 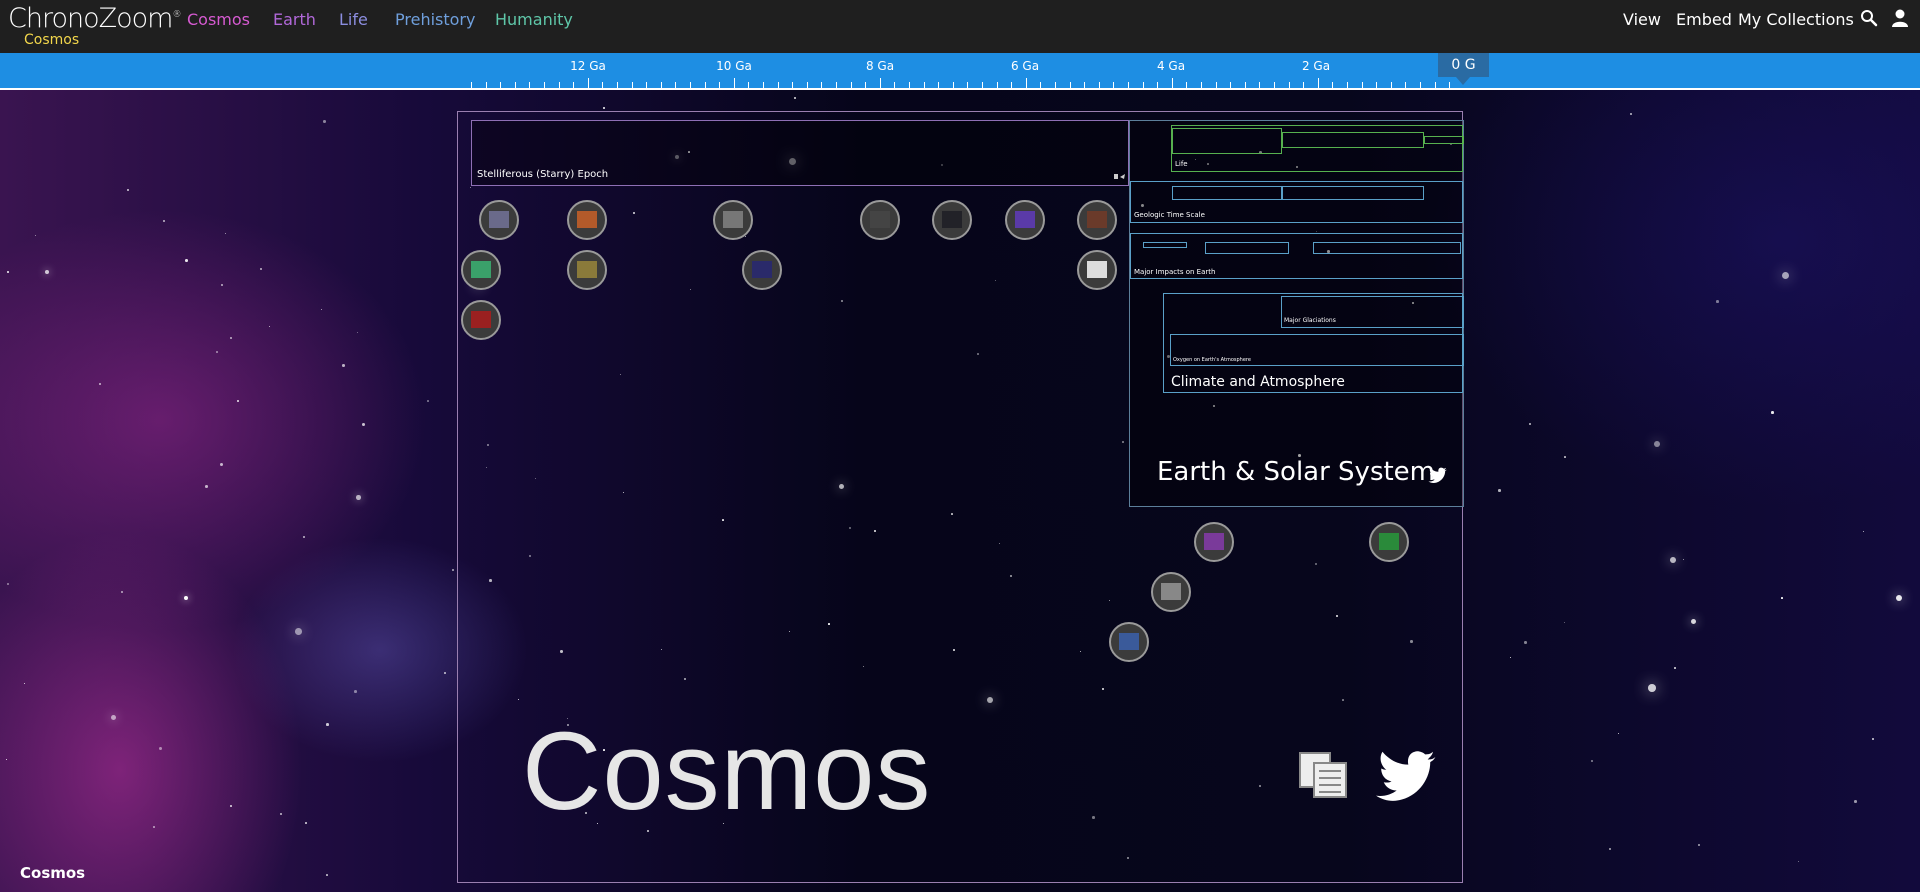 What do you see at coordinates (1796, 19) in the screenshot?
I see `my-collections-menu: My Collections` at bounding box center [1796, 19].